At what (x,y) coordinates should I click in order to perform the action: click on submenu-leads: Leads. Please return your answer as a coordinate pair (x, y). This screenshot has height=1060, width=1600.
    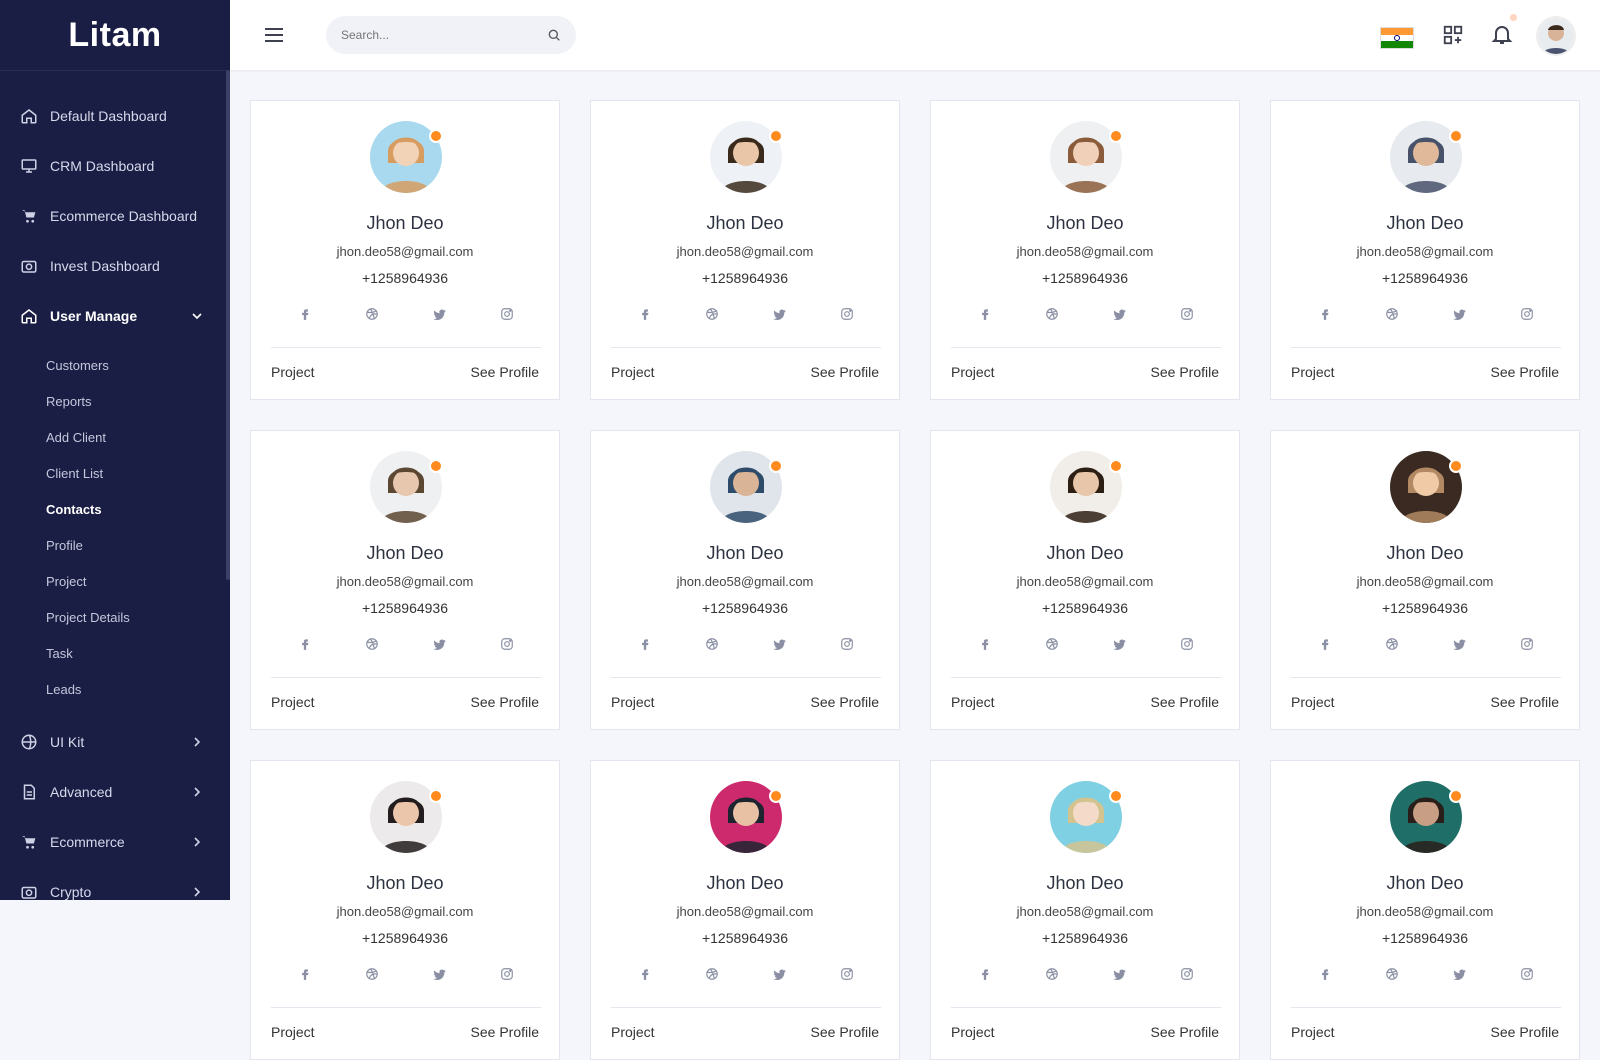
    Looking at the image, I should click on (115, 689).